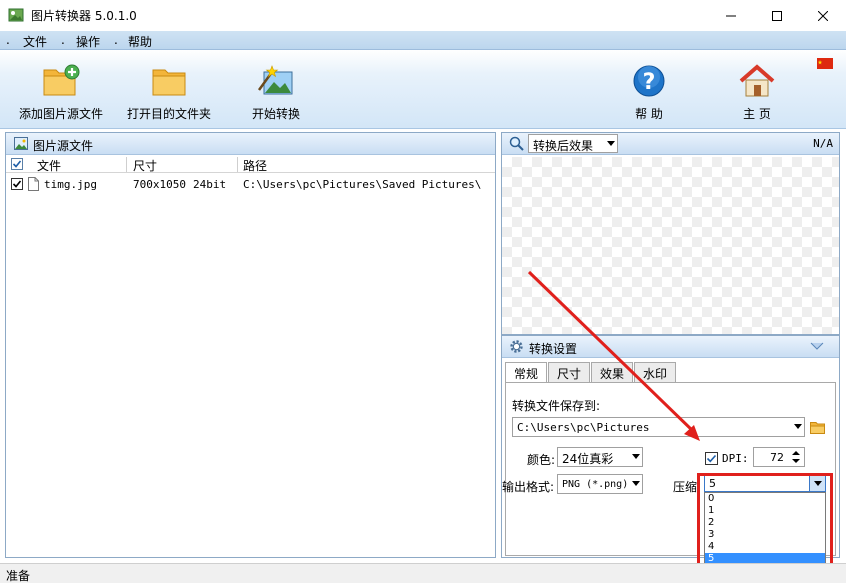 Image resolution: width=846 pixels, height=583 pixels. What do you see at coordinates (21, 143) in the screenshot?
I see `image-icon` at bounding box center [21, 143].